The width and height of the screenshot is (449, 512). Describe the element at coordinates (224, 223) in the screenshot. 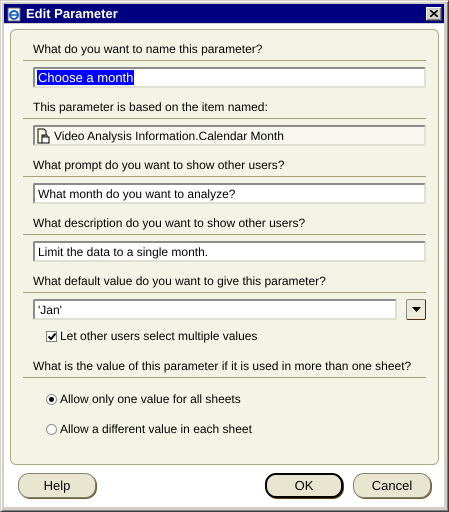

I see `field-label: What description do you want to show other users?` at that location.